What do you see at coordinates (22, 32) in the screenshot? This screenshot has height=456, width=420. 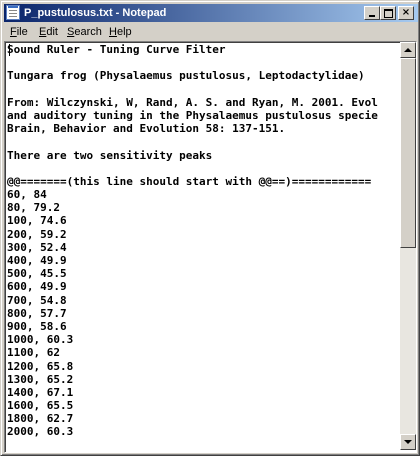 I see `menu-file-label: ile` at bounding box center [22, 32].